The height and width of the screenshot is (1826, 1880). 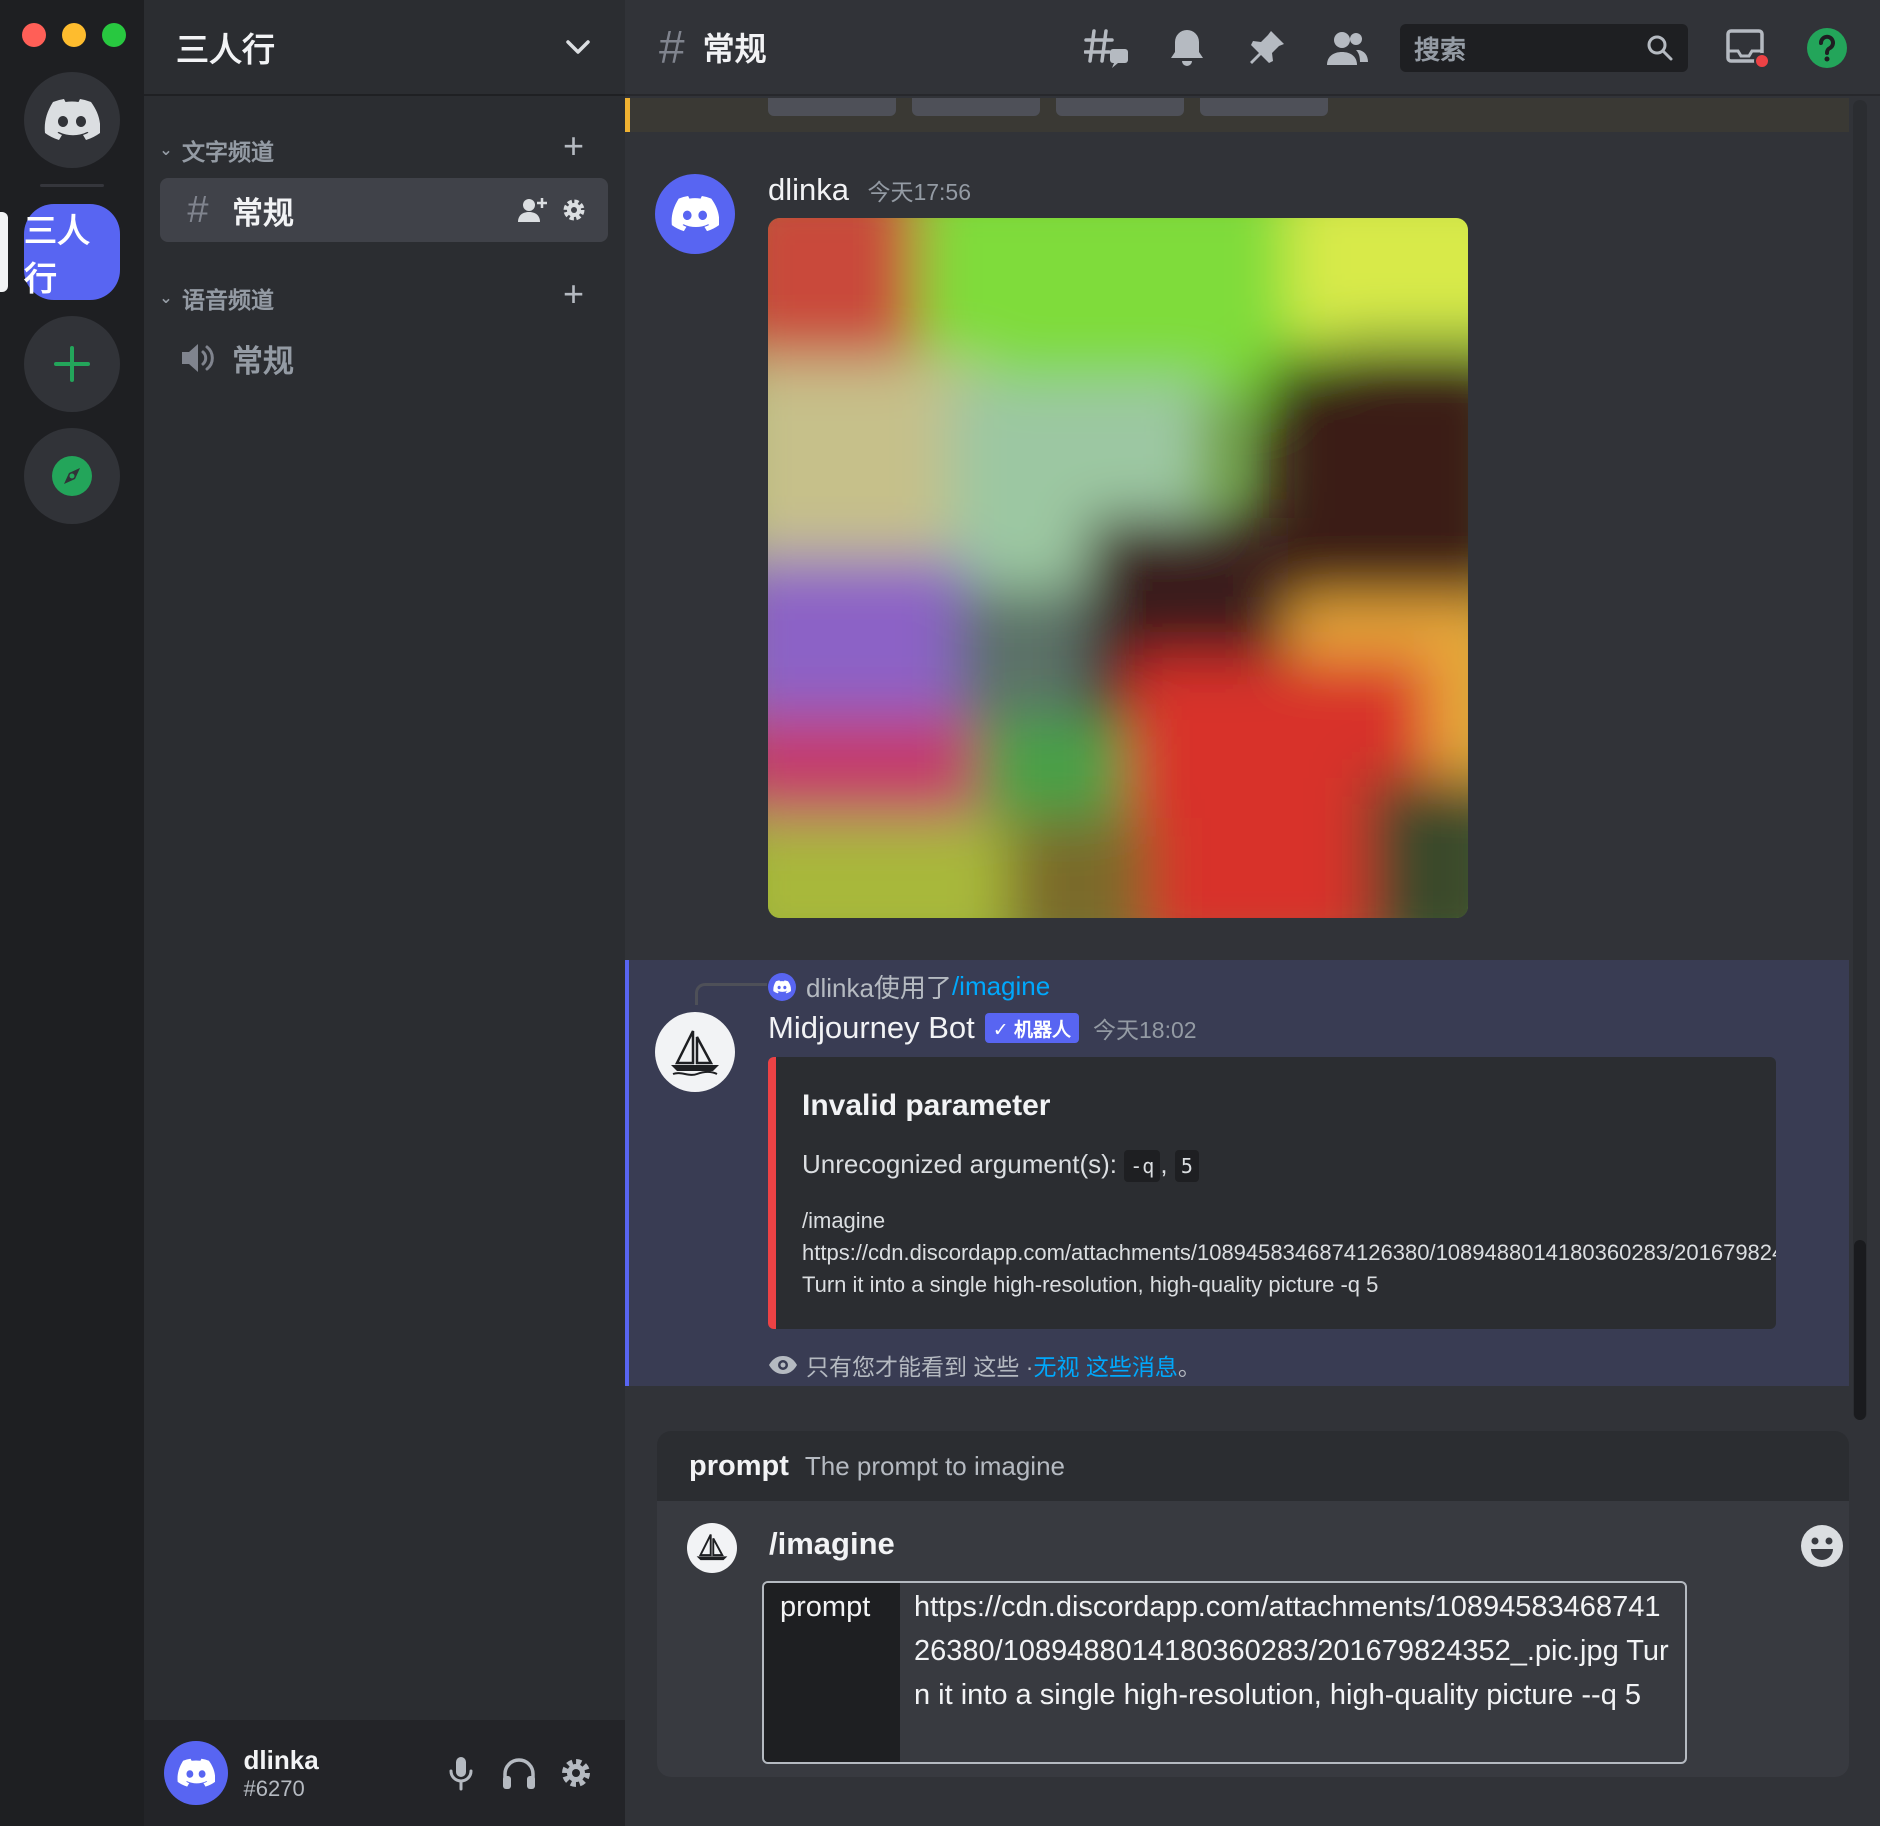 I want to click on eye-icon, so click(x=783, y=1365).